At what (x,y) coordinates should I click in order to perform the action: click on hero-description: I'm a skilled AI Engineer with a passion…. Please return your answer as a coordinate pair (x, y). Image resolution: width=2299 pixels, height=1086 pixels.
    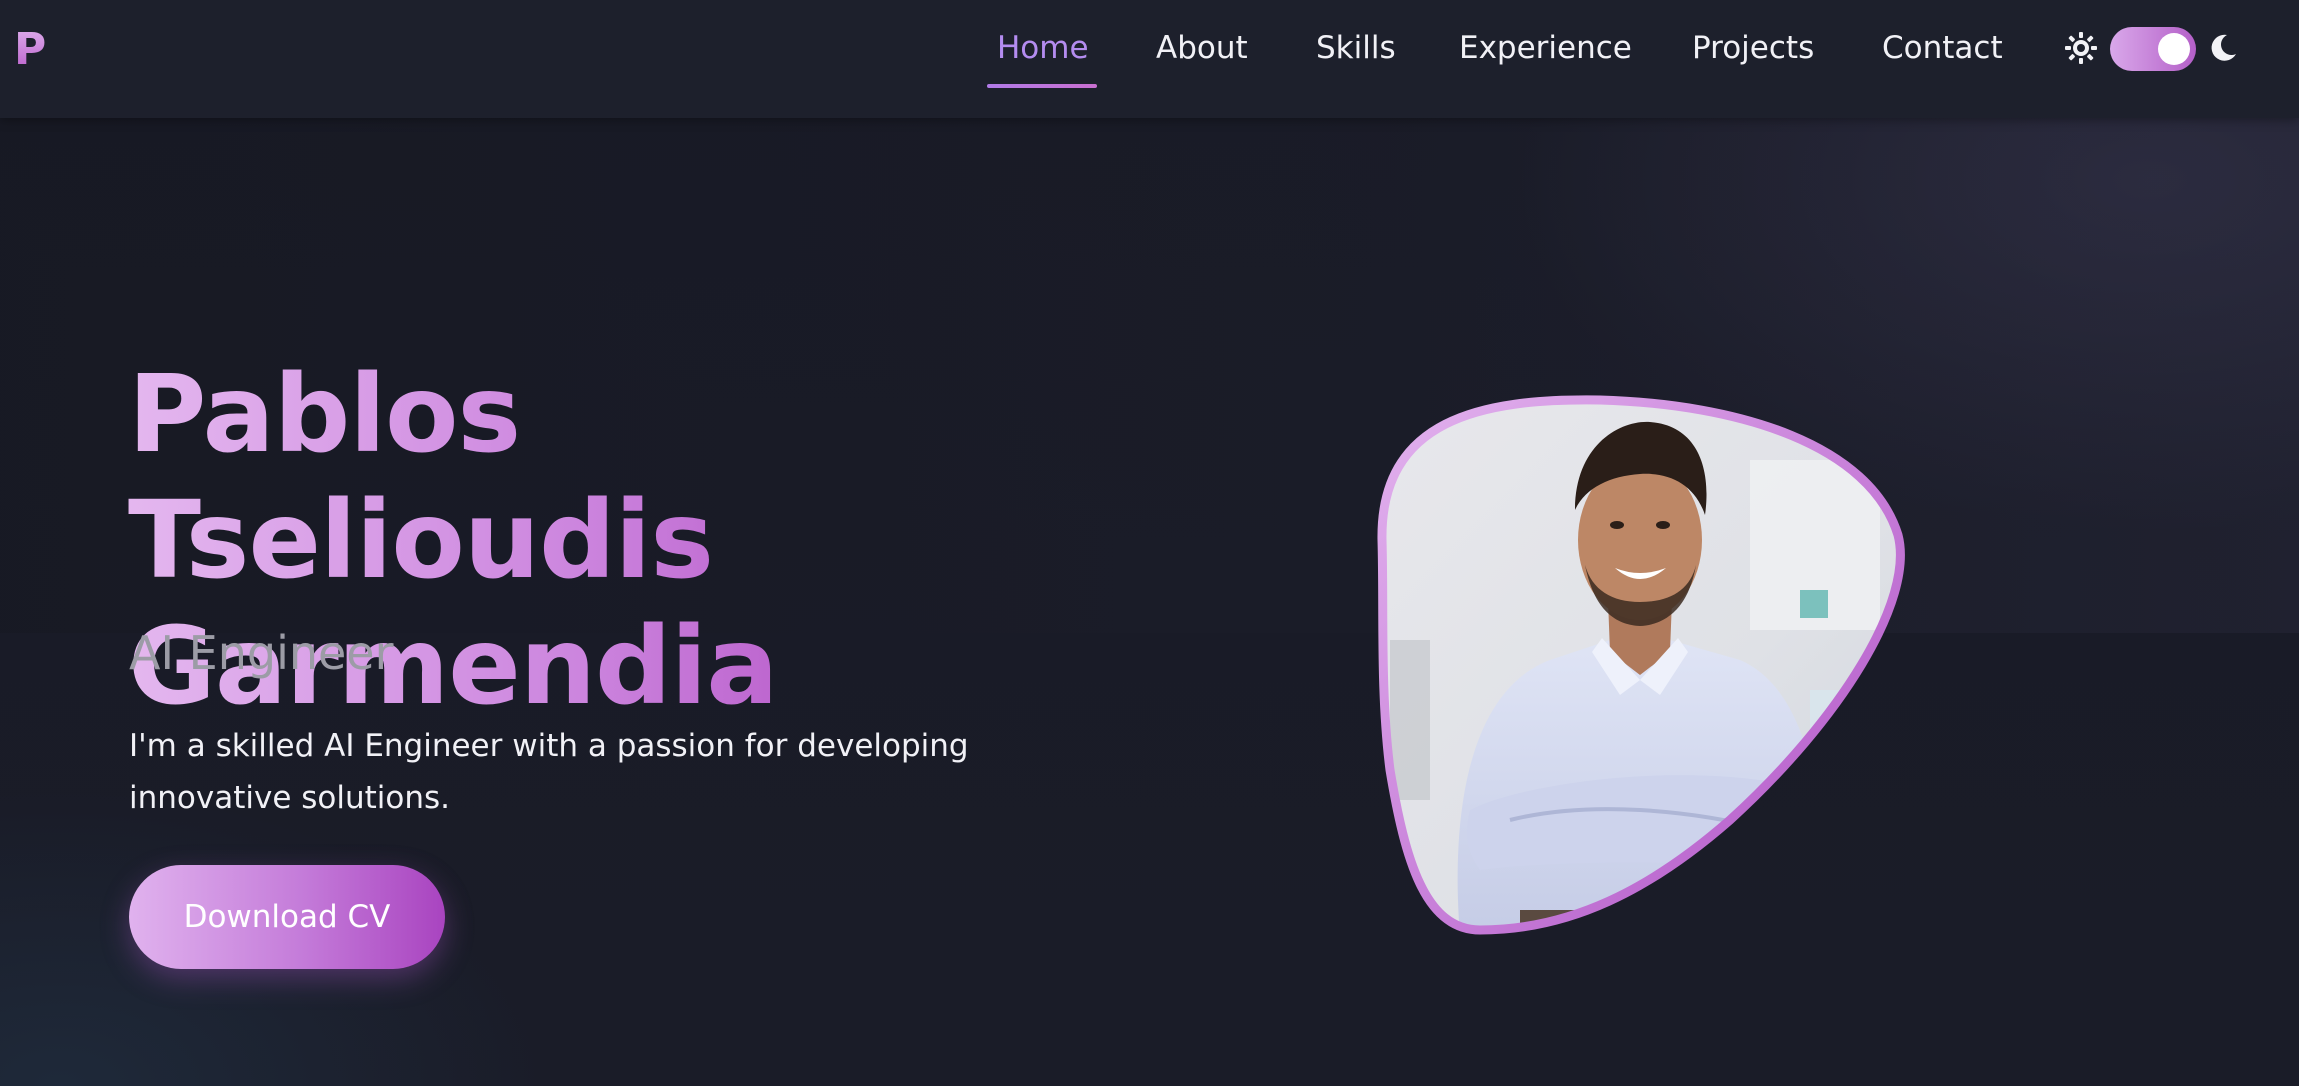
    Looking at the image, I should click on (549, 772).